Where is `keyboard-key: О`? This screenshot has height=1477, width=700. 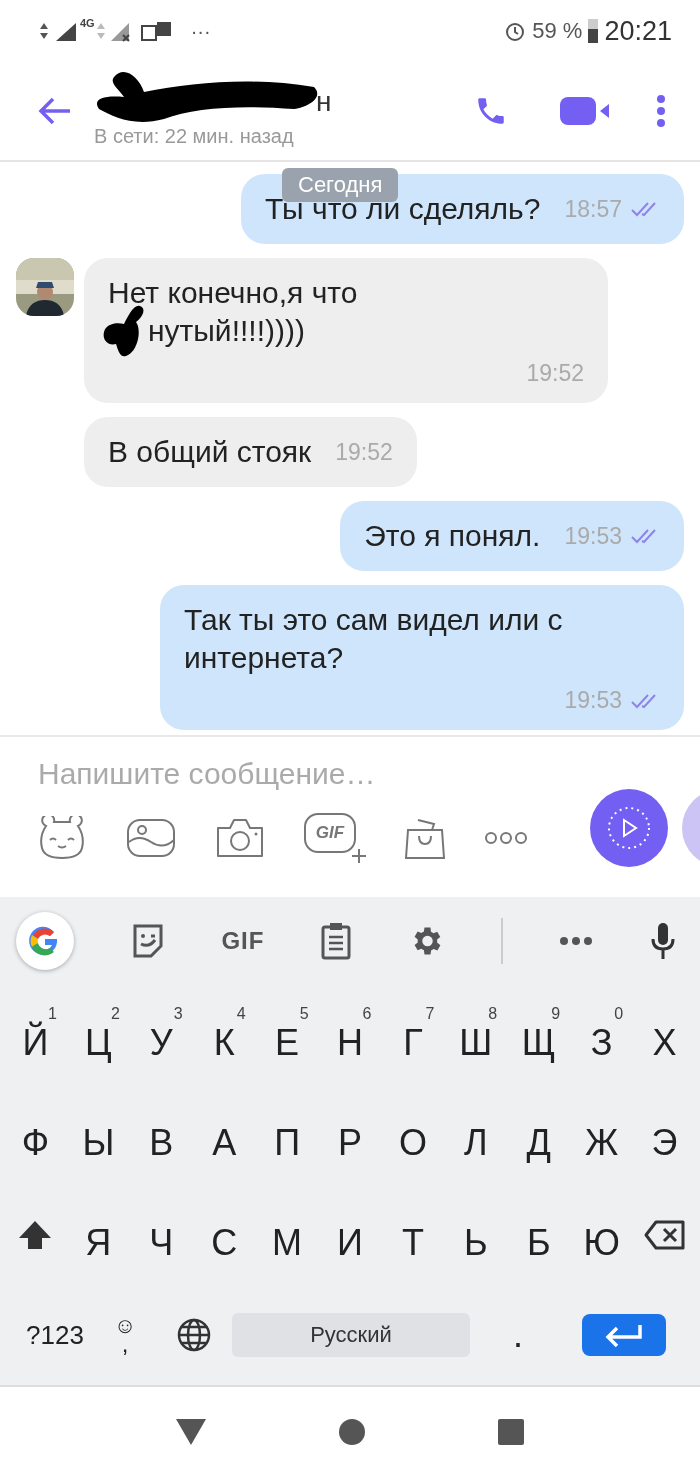
keyboard-key: О is located at coordinates (413, 1135).